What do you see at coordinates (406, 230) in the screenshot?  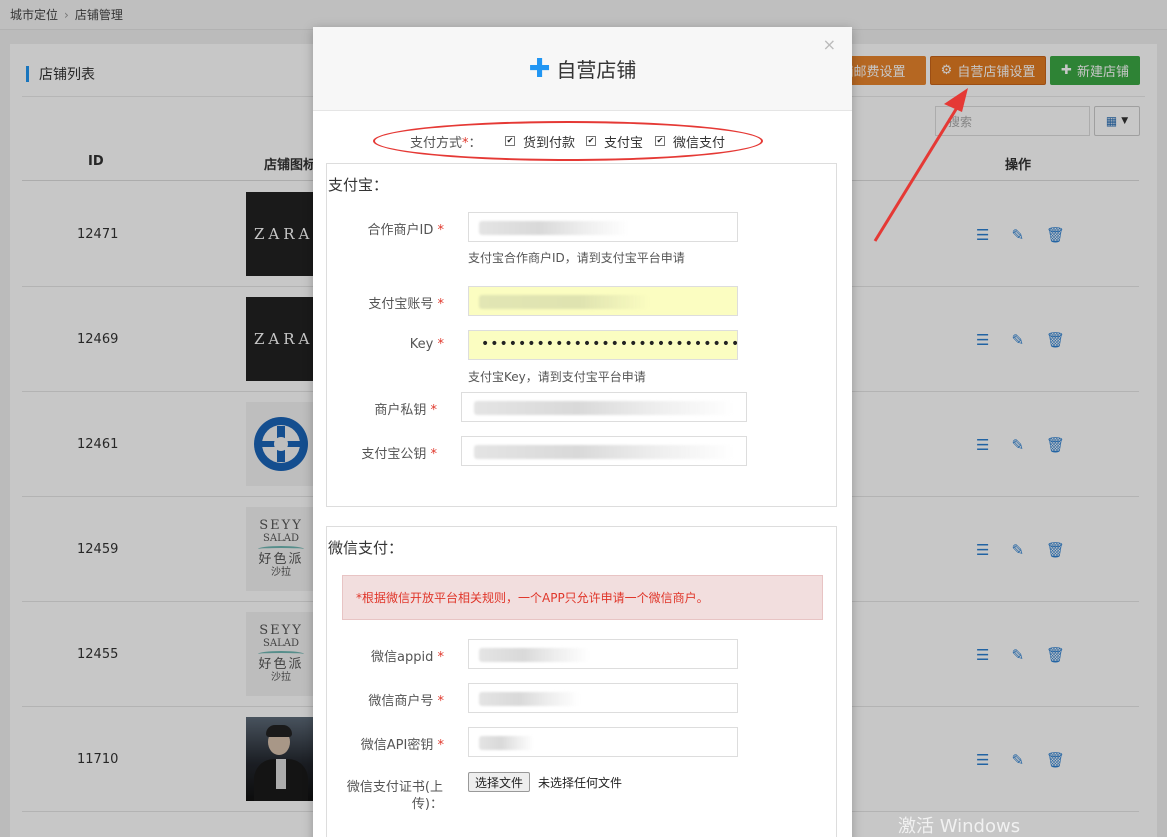 I see `partner-id-label: 合作商户ID *` at bounding box center [406, 230].